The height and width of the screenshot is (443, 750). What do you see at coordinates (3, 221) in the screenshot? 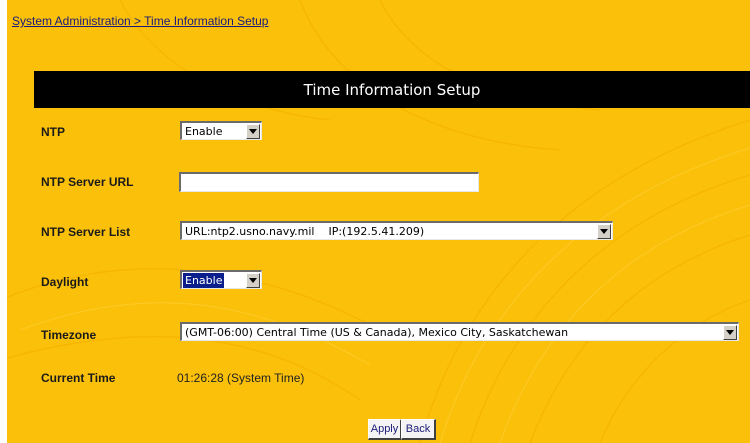
I see `left-margin-strip` at bounding box center [3, 221].